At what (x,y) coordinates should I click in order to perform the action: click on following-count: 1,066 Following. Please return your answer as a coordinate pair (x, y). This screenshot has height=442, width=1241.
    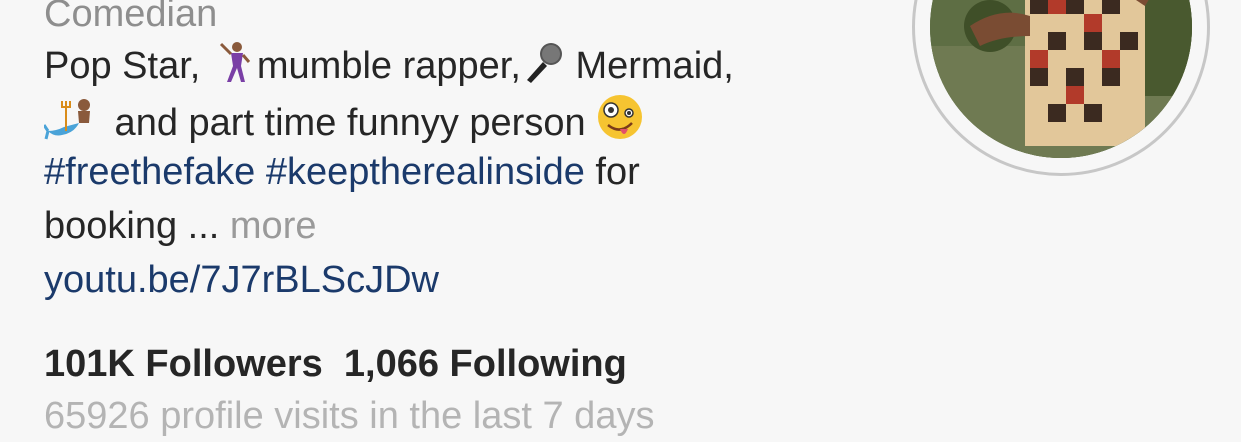
    Looking at the image, I should click on (485, 364).